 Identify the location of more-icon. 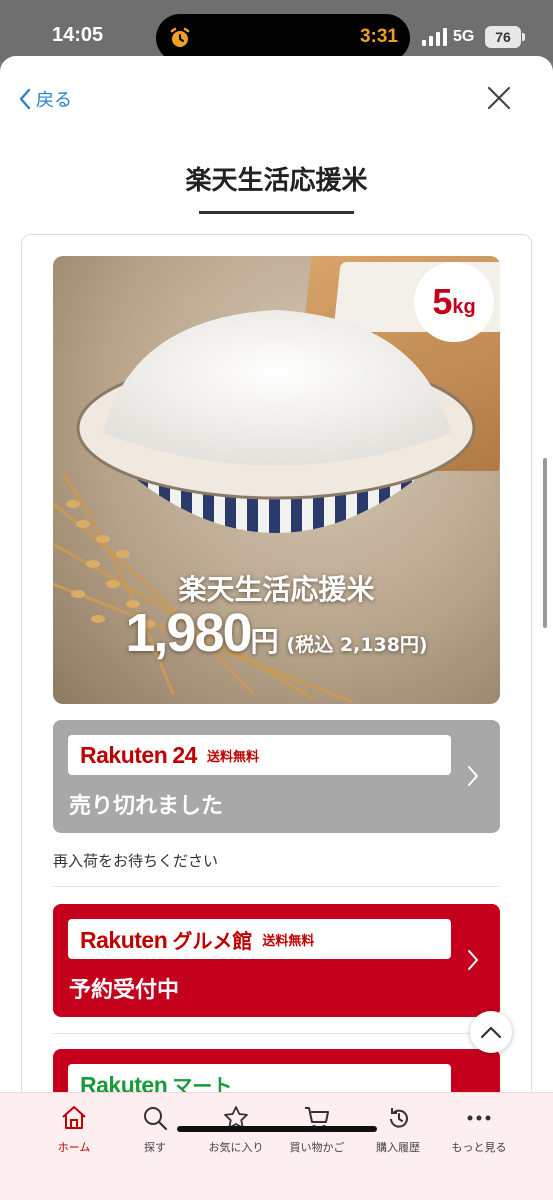
(479, 1118).